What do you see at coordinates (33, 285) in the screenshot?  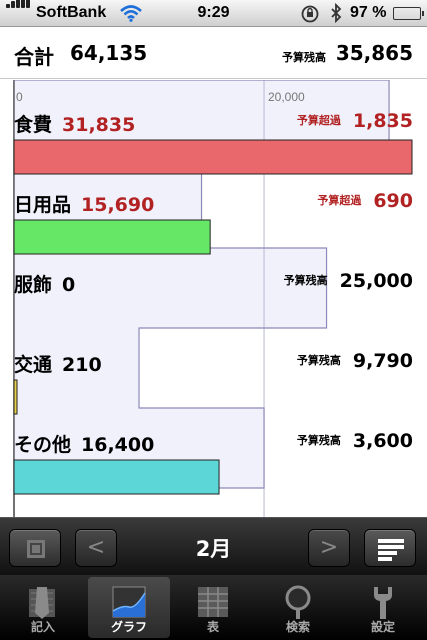 I see `category-name: 服飾` at bounding box center [33, 285].